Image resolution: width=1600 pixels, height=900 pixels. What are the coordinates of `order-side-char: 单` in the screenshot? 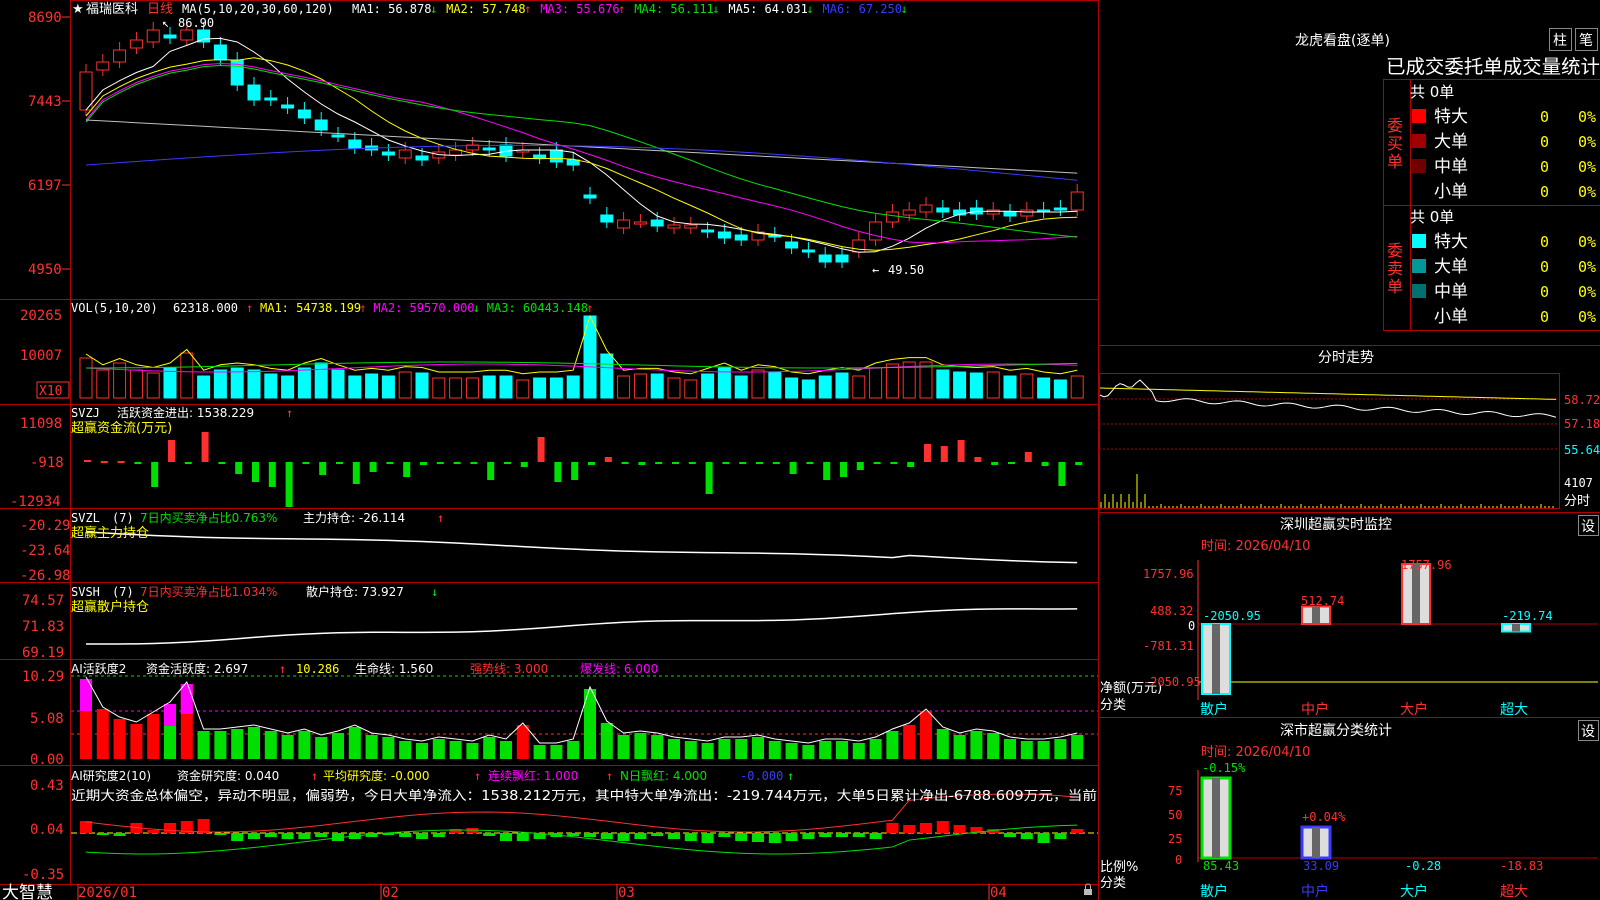 It's located at (1395, 286).